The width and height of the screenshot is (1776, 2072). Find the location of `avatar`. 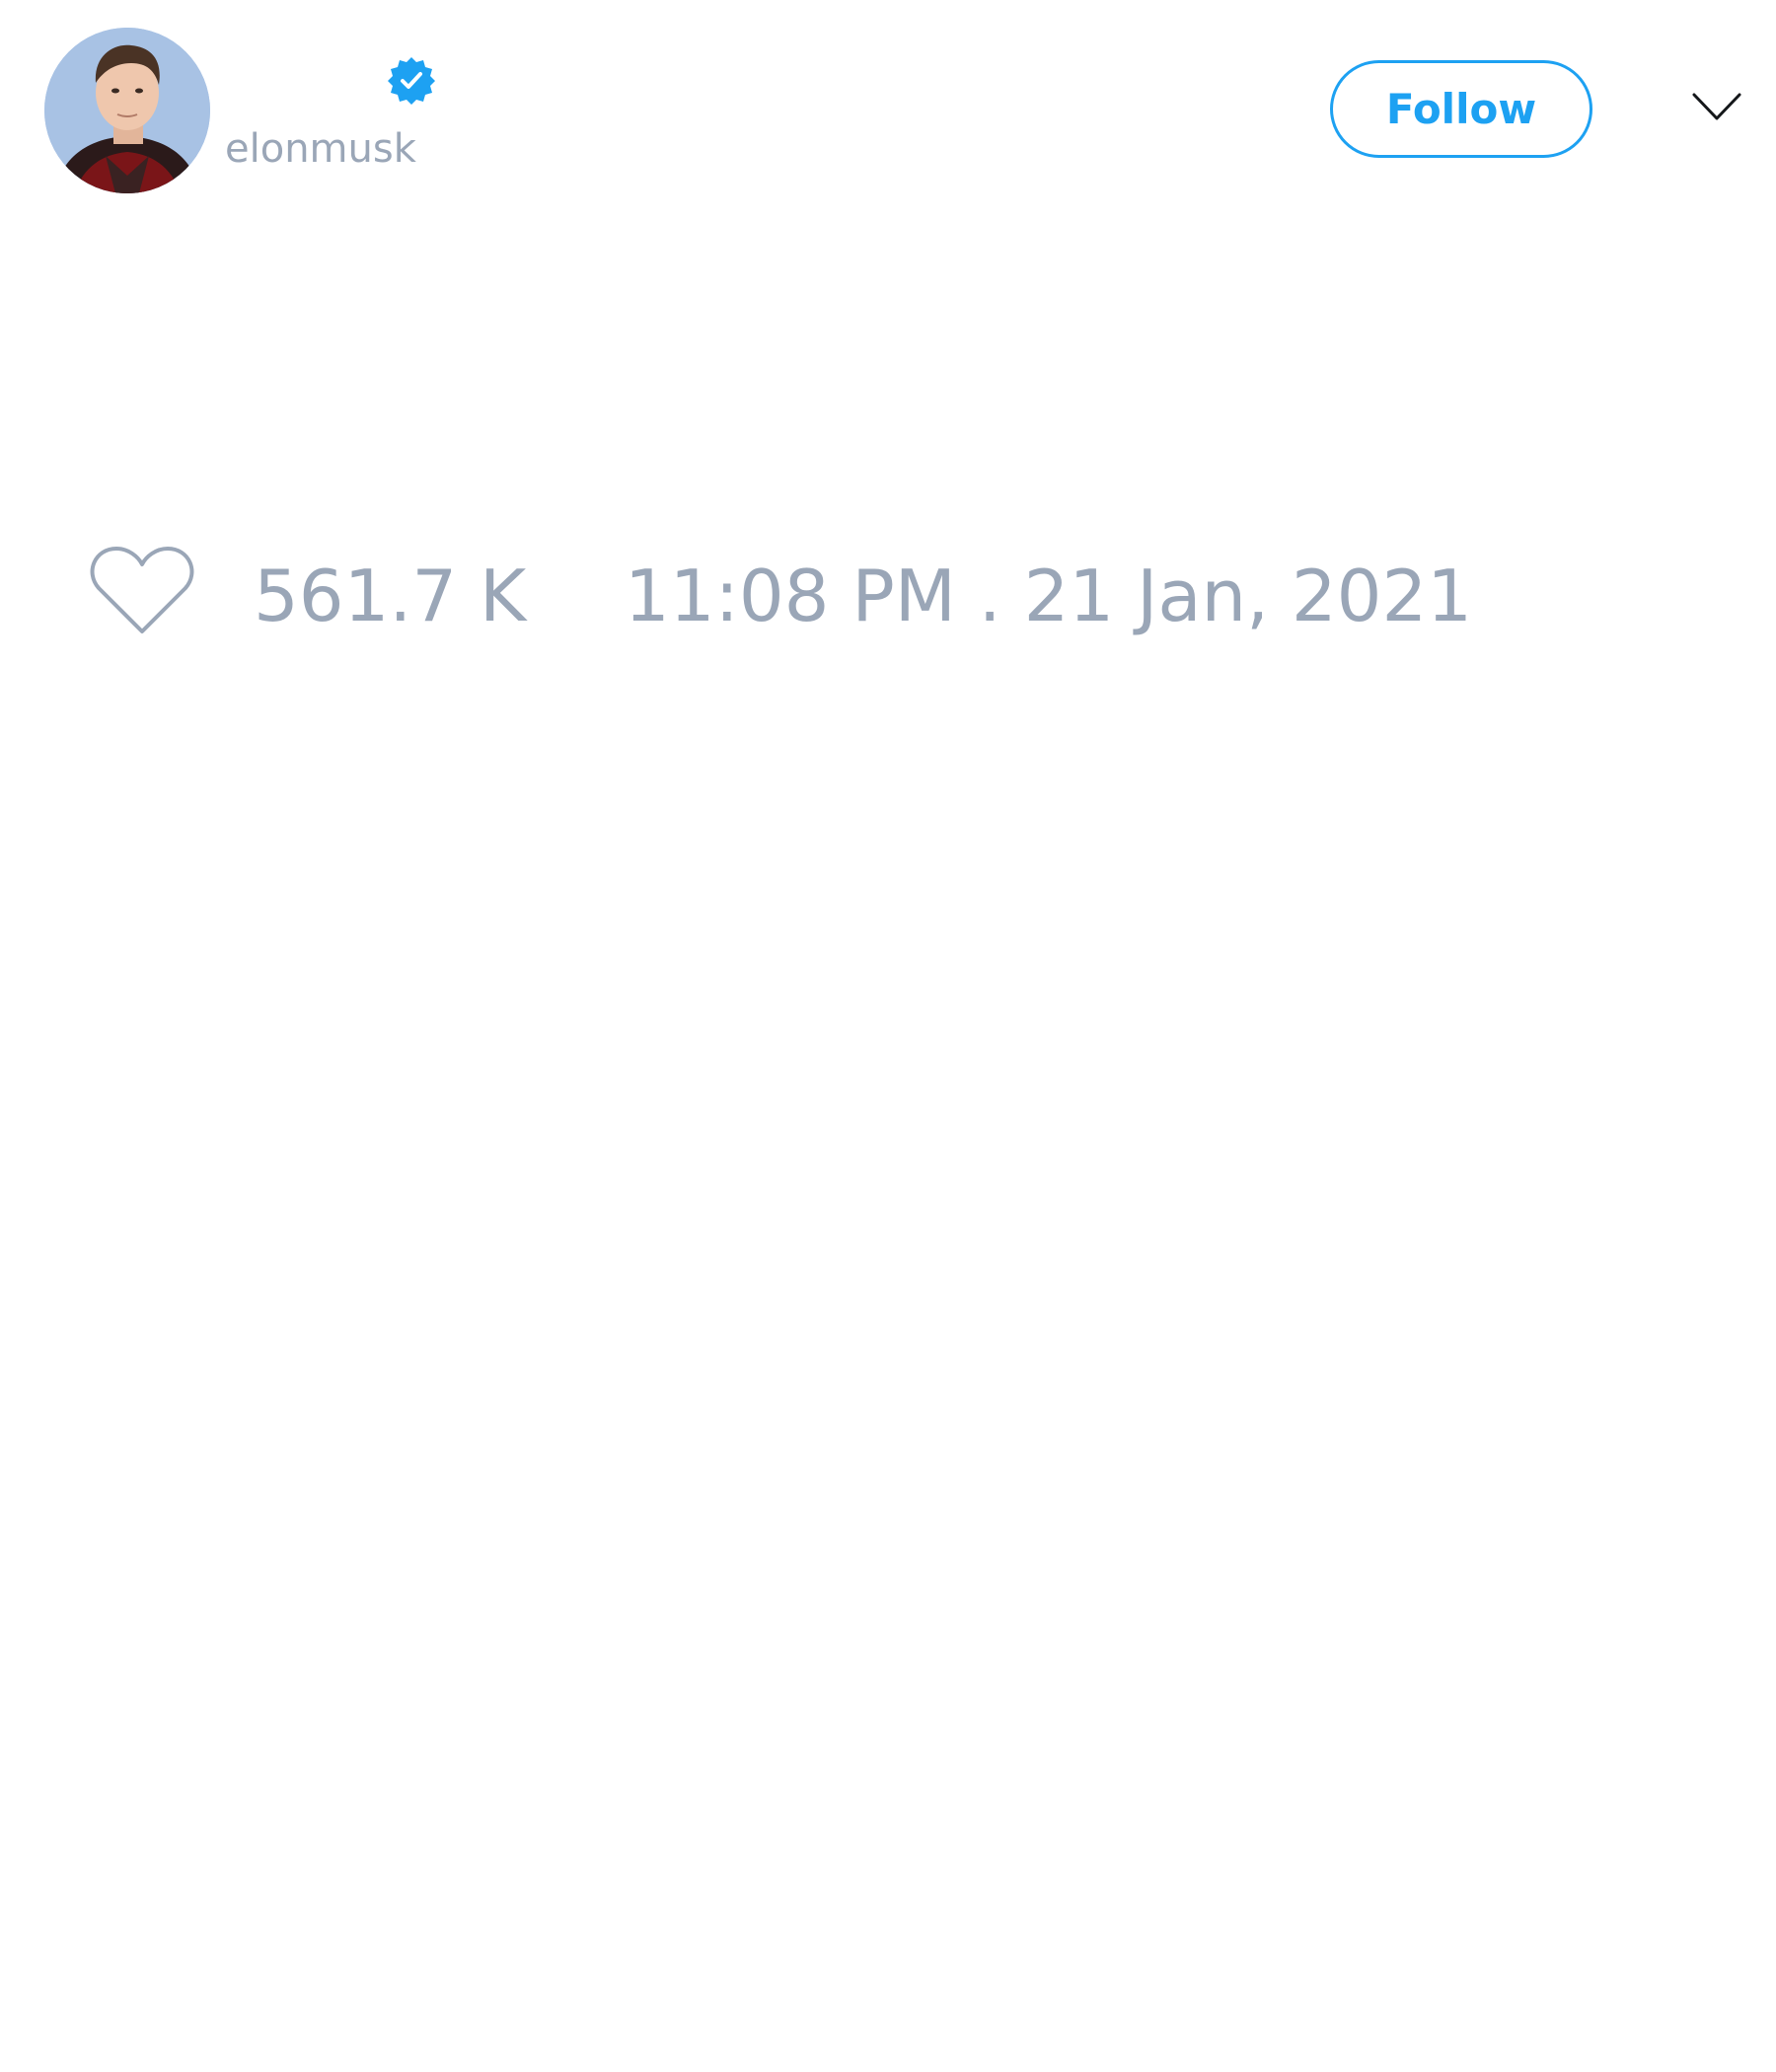

avatar is located at coordinates (127, 111).